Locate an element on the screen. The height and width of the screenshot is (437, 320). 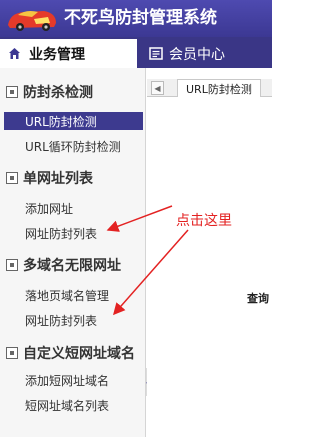
annotation-arrow-upper is located at coordinates (139, 218).